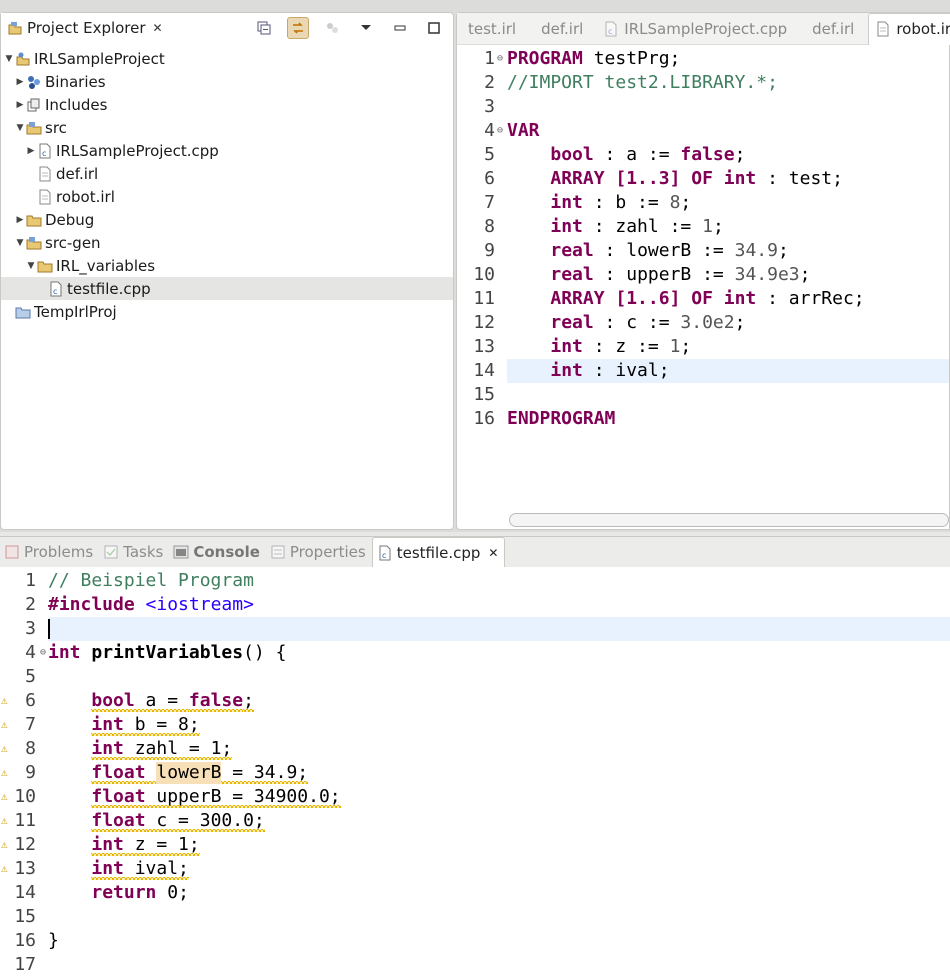 The image size is (950, 978). Describe the element at coordinates (227, 219) in the screenshot. I see `tree-item: ▶ Debug` at that location.